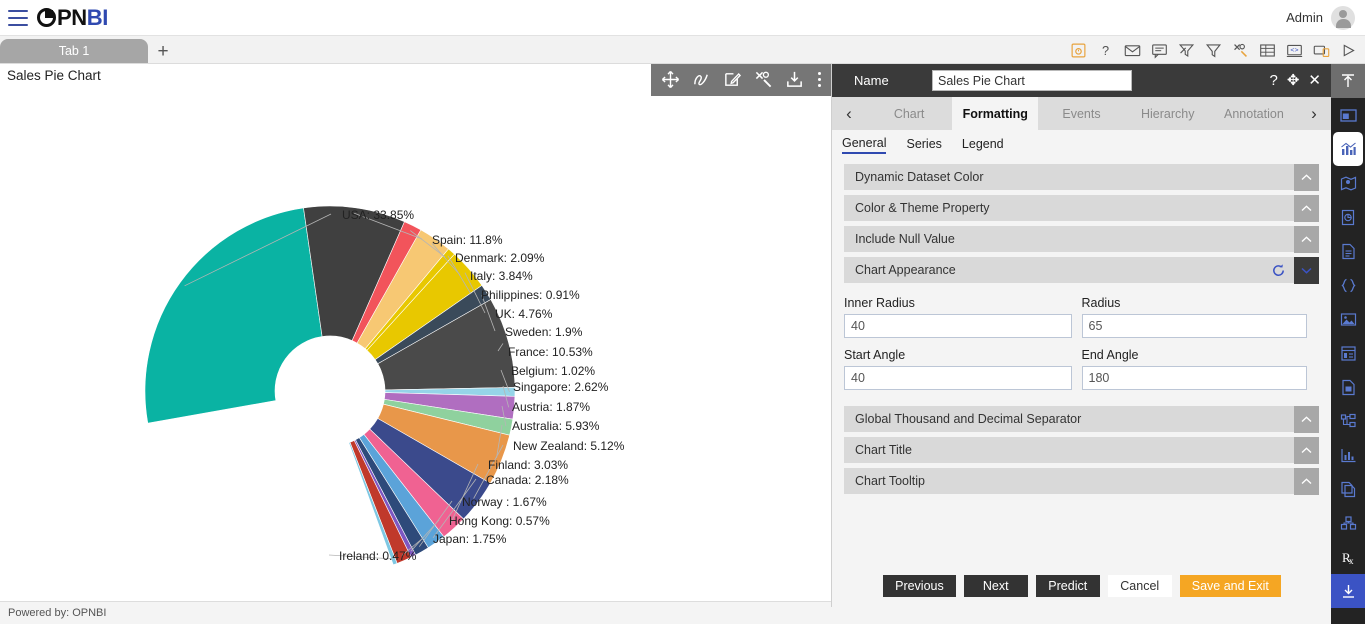 The width and height of the screenshot is (1365, 624). I want to click on rail-layout-icon, so click(1348, 115).